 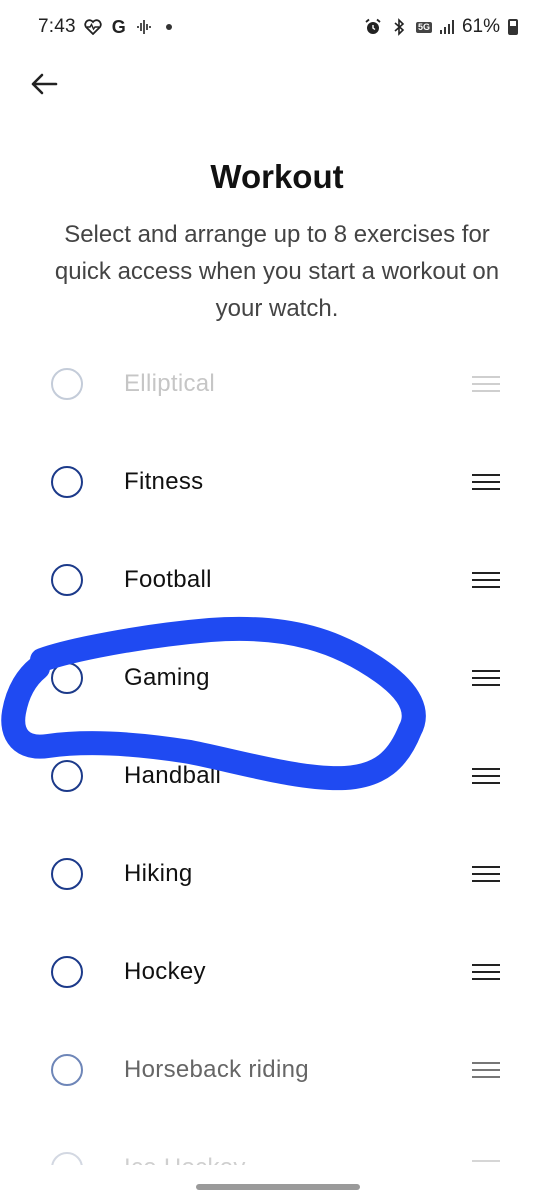 I want to click on exercise-row-horseback-riding: Horseback riding, so click(x=277, y=1070).